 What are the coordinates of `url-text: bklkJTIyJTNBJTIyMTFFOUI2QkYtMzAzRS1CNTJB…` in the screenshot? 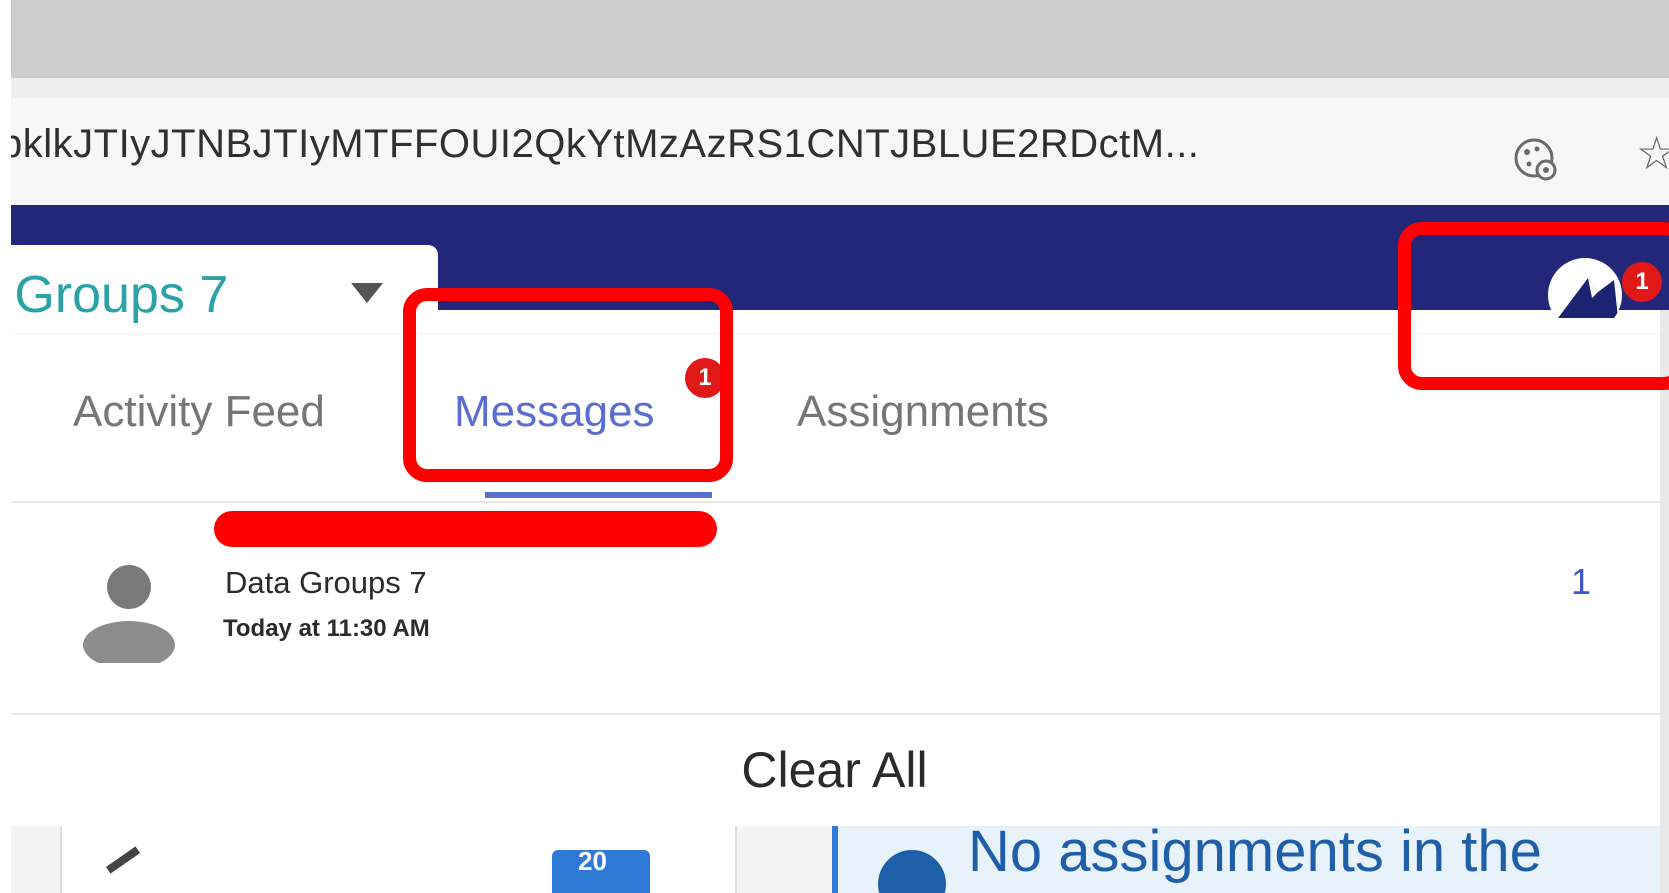 It's located at (599, 144).